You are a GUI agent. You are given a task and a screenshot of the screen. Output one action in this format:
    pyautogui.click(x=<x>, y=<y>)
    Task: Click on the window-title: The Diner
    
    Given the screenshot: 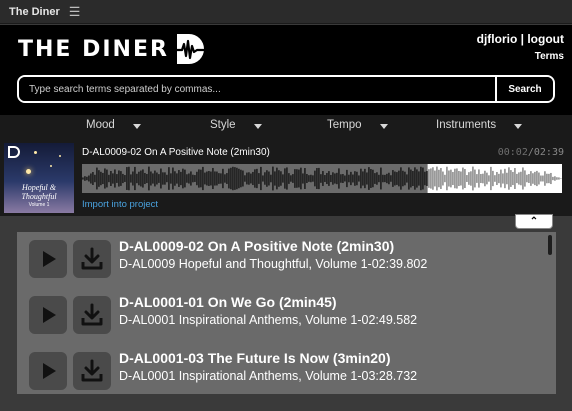 What is the action you would take?
    pyautogui.click(x=34, y=11)
    